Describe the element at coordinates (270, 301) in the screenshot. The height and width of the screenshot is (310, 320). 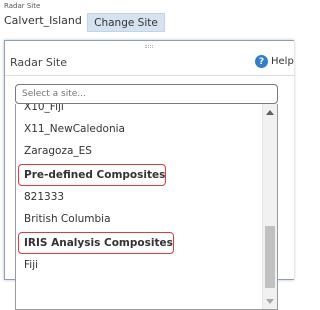
I see `scroll-down-icon` at that location.